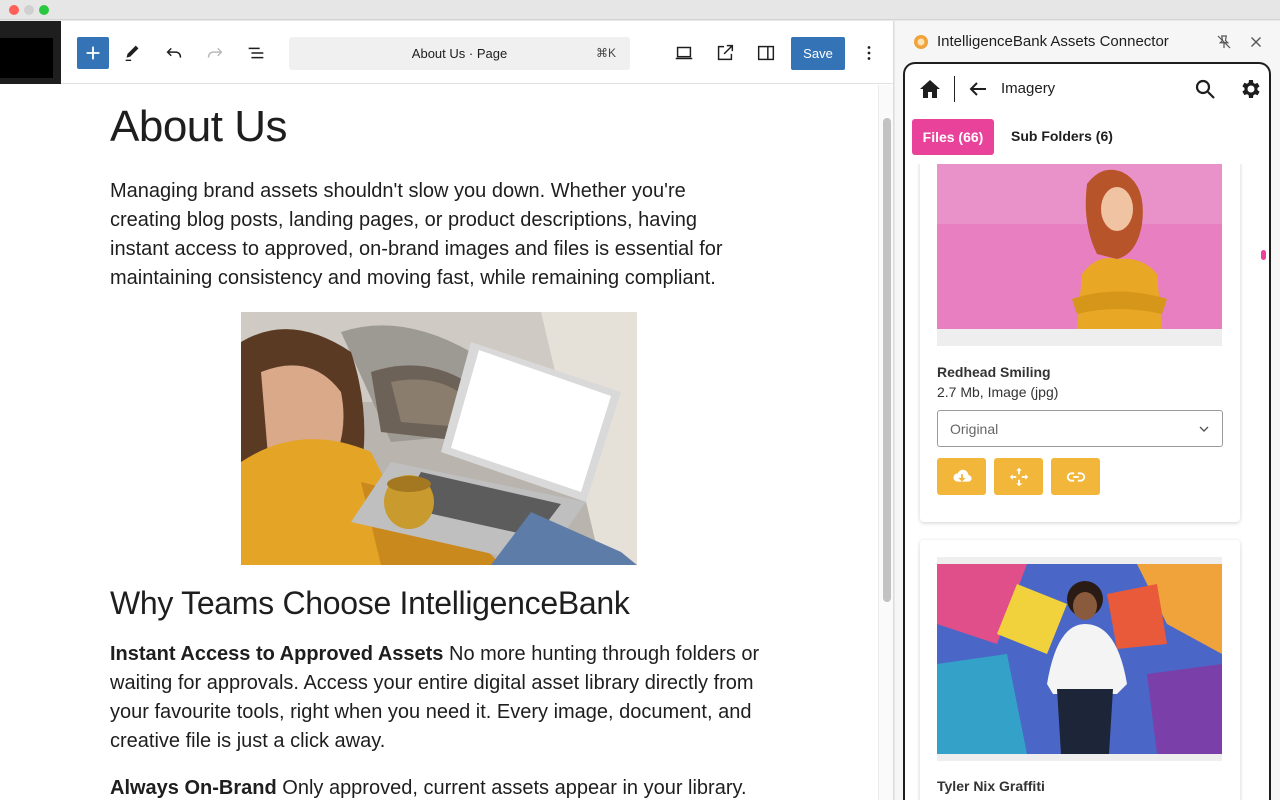  I want to click on redo-button, so click(215, 53).